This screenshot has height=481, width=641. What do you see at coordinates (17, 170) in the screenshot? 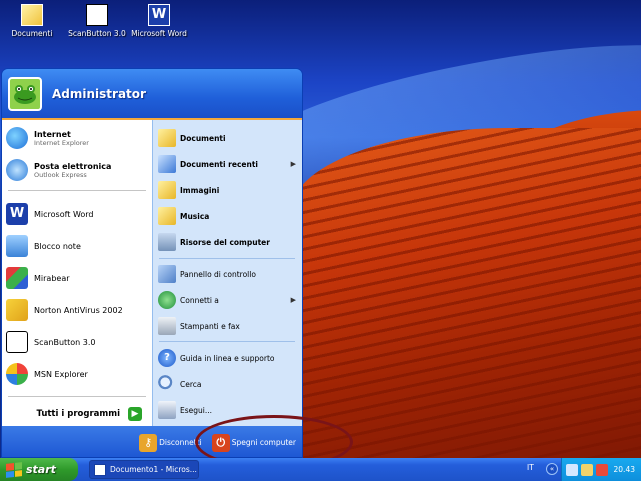
I see `outlook-express-icon` at bounding box center [17, 170].